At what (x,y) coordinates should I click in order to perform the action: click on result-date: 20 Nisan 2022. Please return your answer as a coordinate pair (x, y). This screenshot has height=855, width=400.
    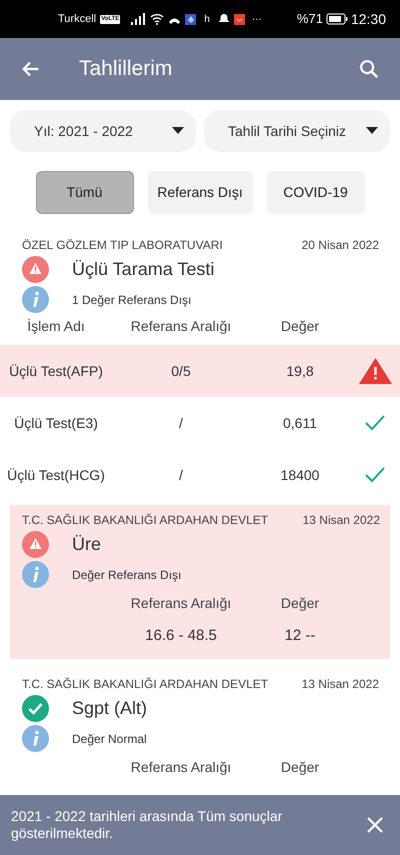
    Looking at the image, I should click on (340, 245).